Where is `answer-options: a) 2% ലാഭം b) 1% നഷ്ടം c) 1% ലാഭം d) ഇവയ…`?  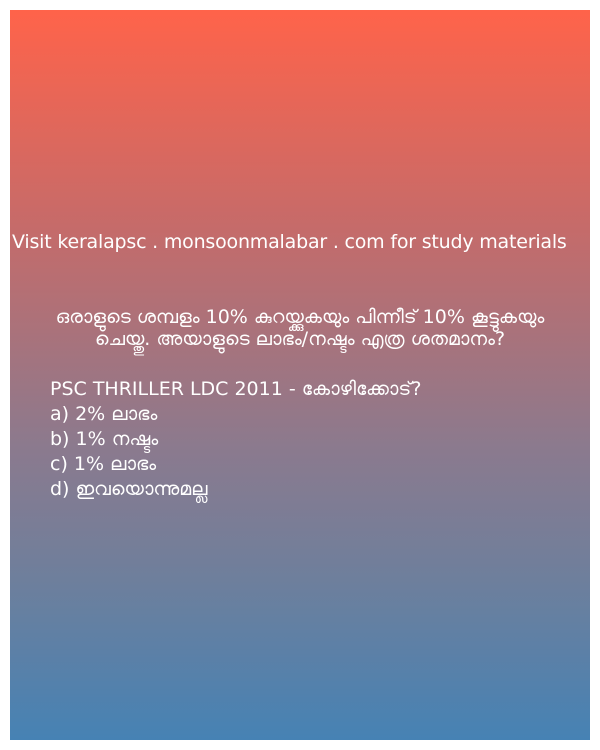
answer-options: a) 2% ലാഭം b) 1% നഷ്ടം c) 1% ലാഭം d) ഇവയ… is located at coordinates (129, 452).